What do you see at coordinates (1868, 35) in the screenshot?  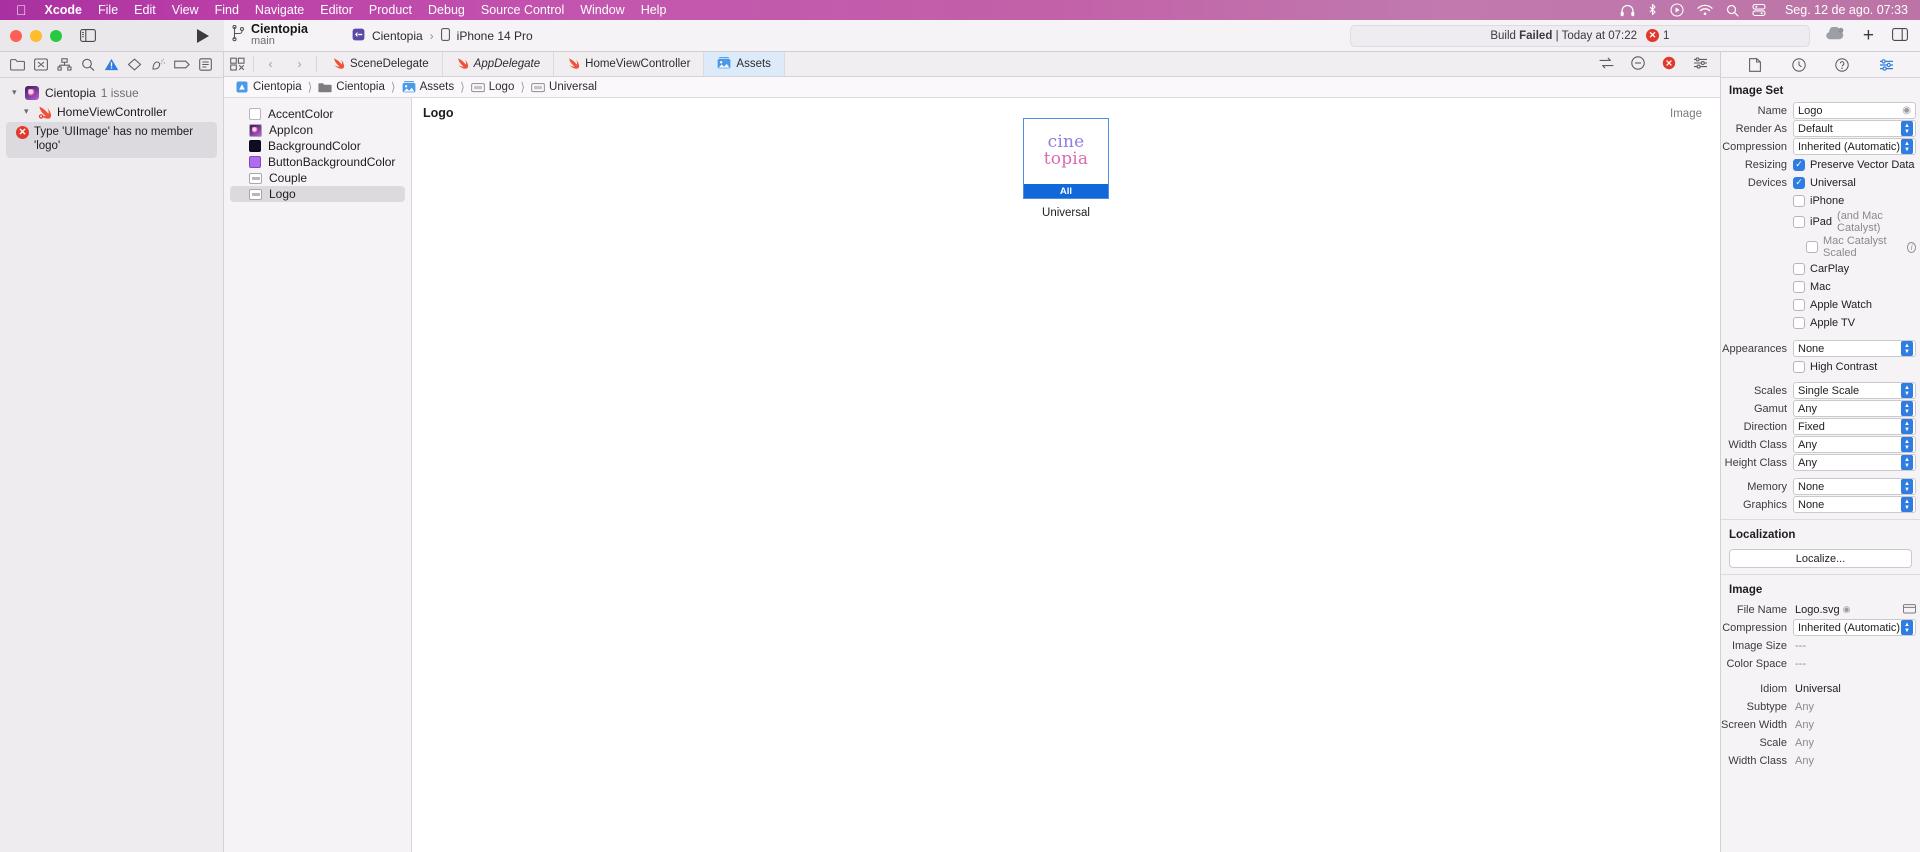 I see `add-button: +` at bounding box center [1868, 35].